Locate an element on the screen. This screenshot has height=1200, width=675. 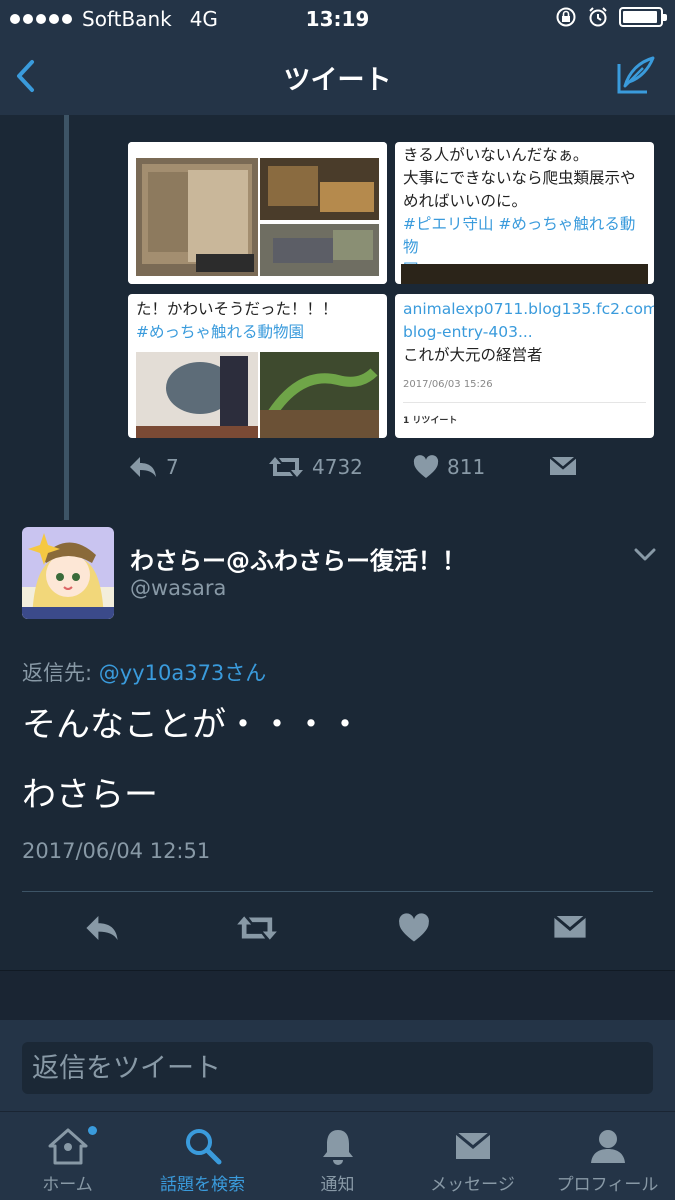
tweet-timestamp: 2017/06/04 12:51 is located at coordinates (116, 851).